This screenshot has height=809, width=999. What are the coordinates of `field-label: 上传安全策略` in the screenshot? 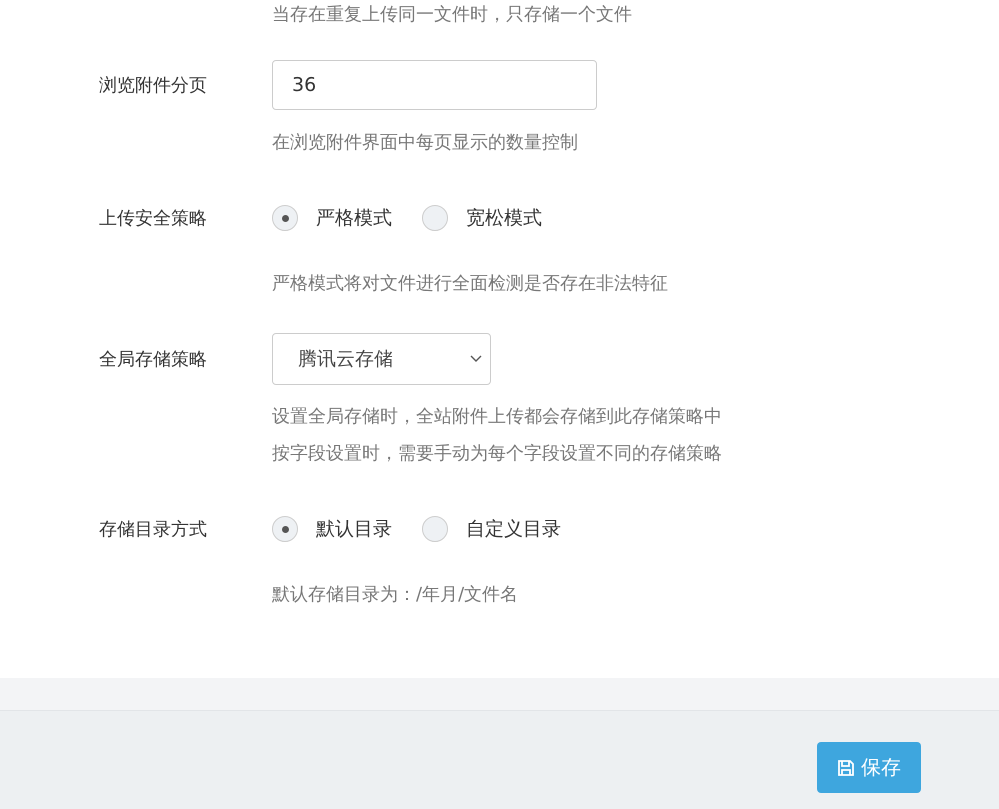 It's located at (153, 218).